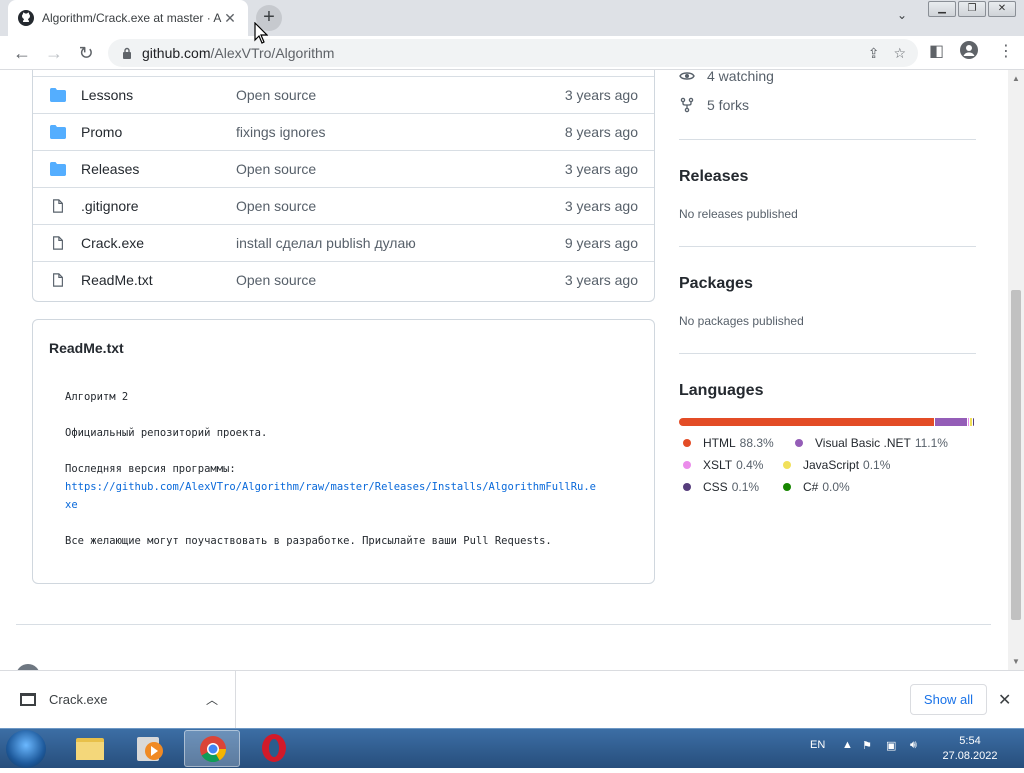 This screenshot has width=1024, height=773. What do you see at coordinates (110, 169) in the screenshot?
I see `file-name-link: Releases` at bounding box center [110, 169].